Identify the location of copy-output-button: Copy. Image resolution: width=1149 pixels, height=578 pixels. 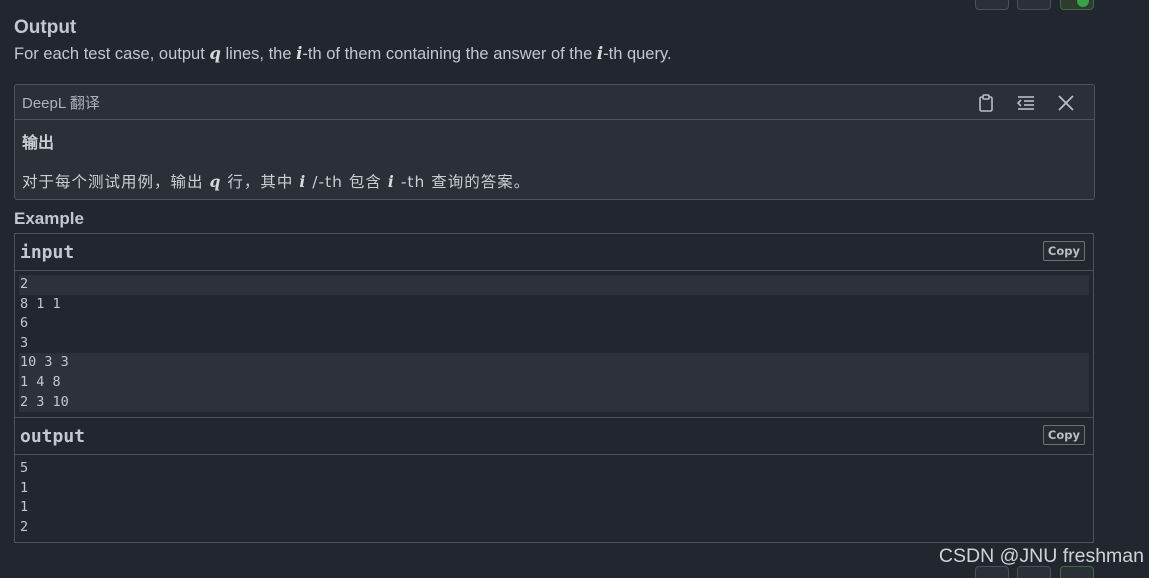
(1063, 435).